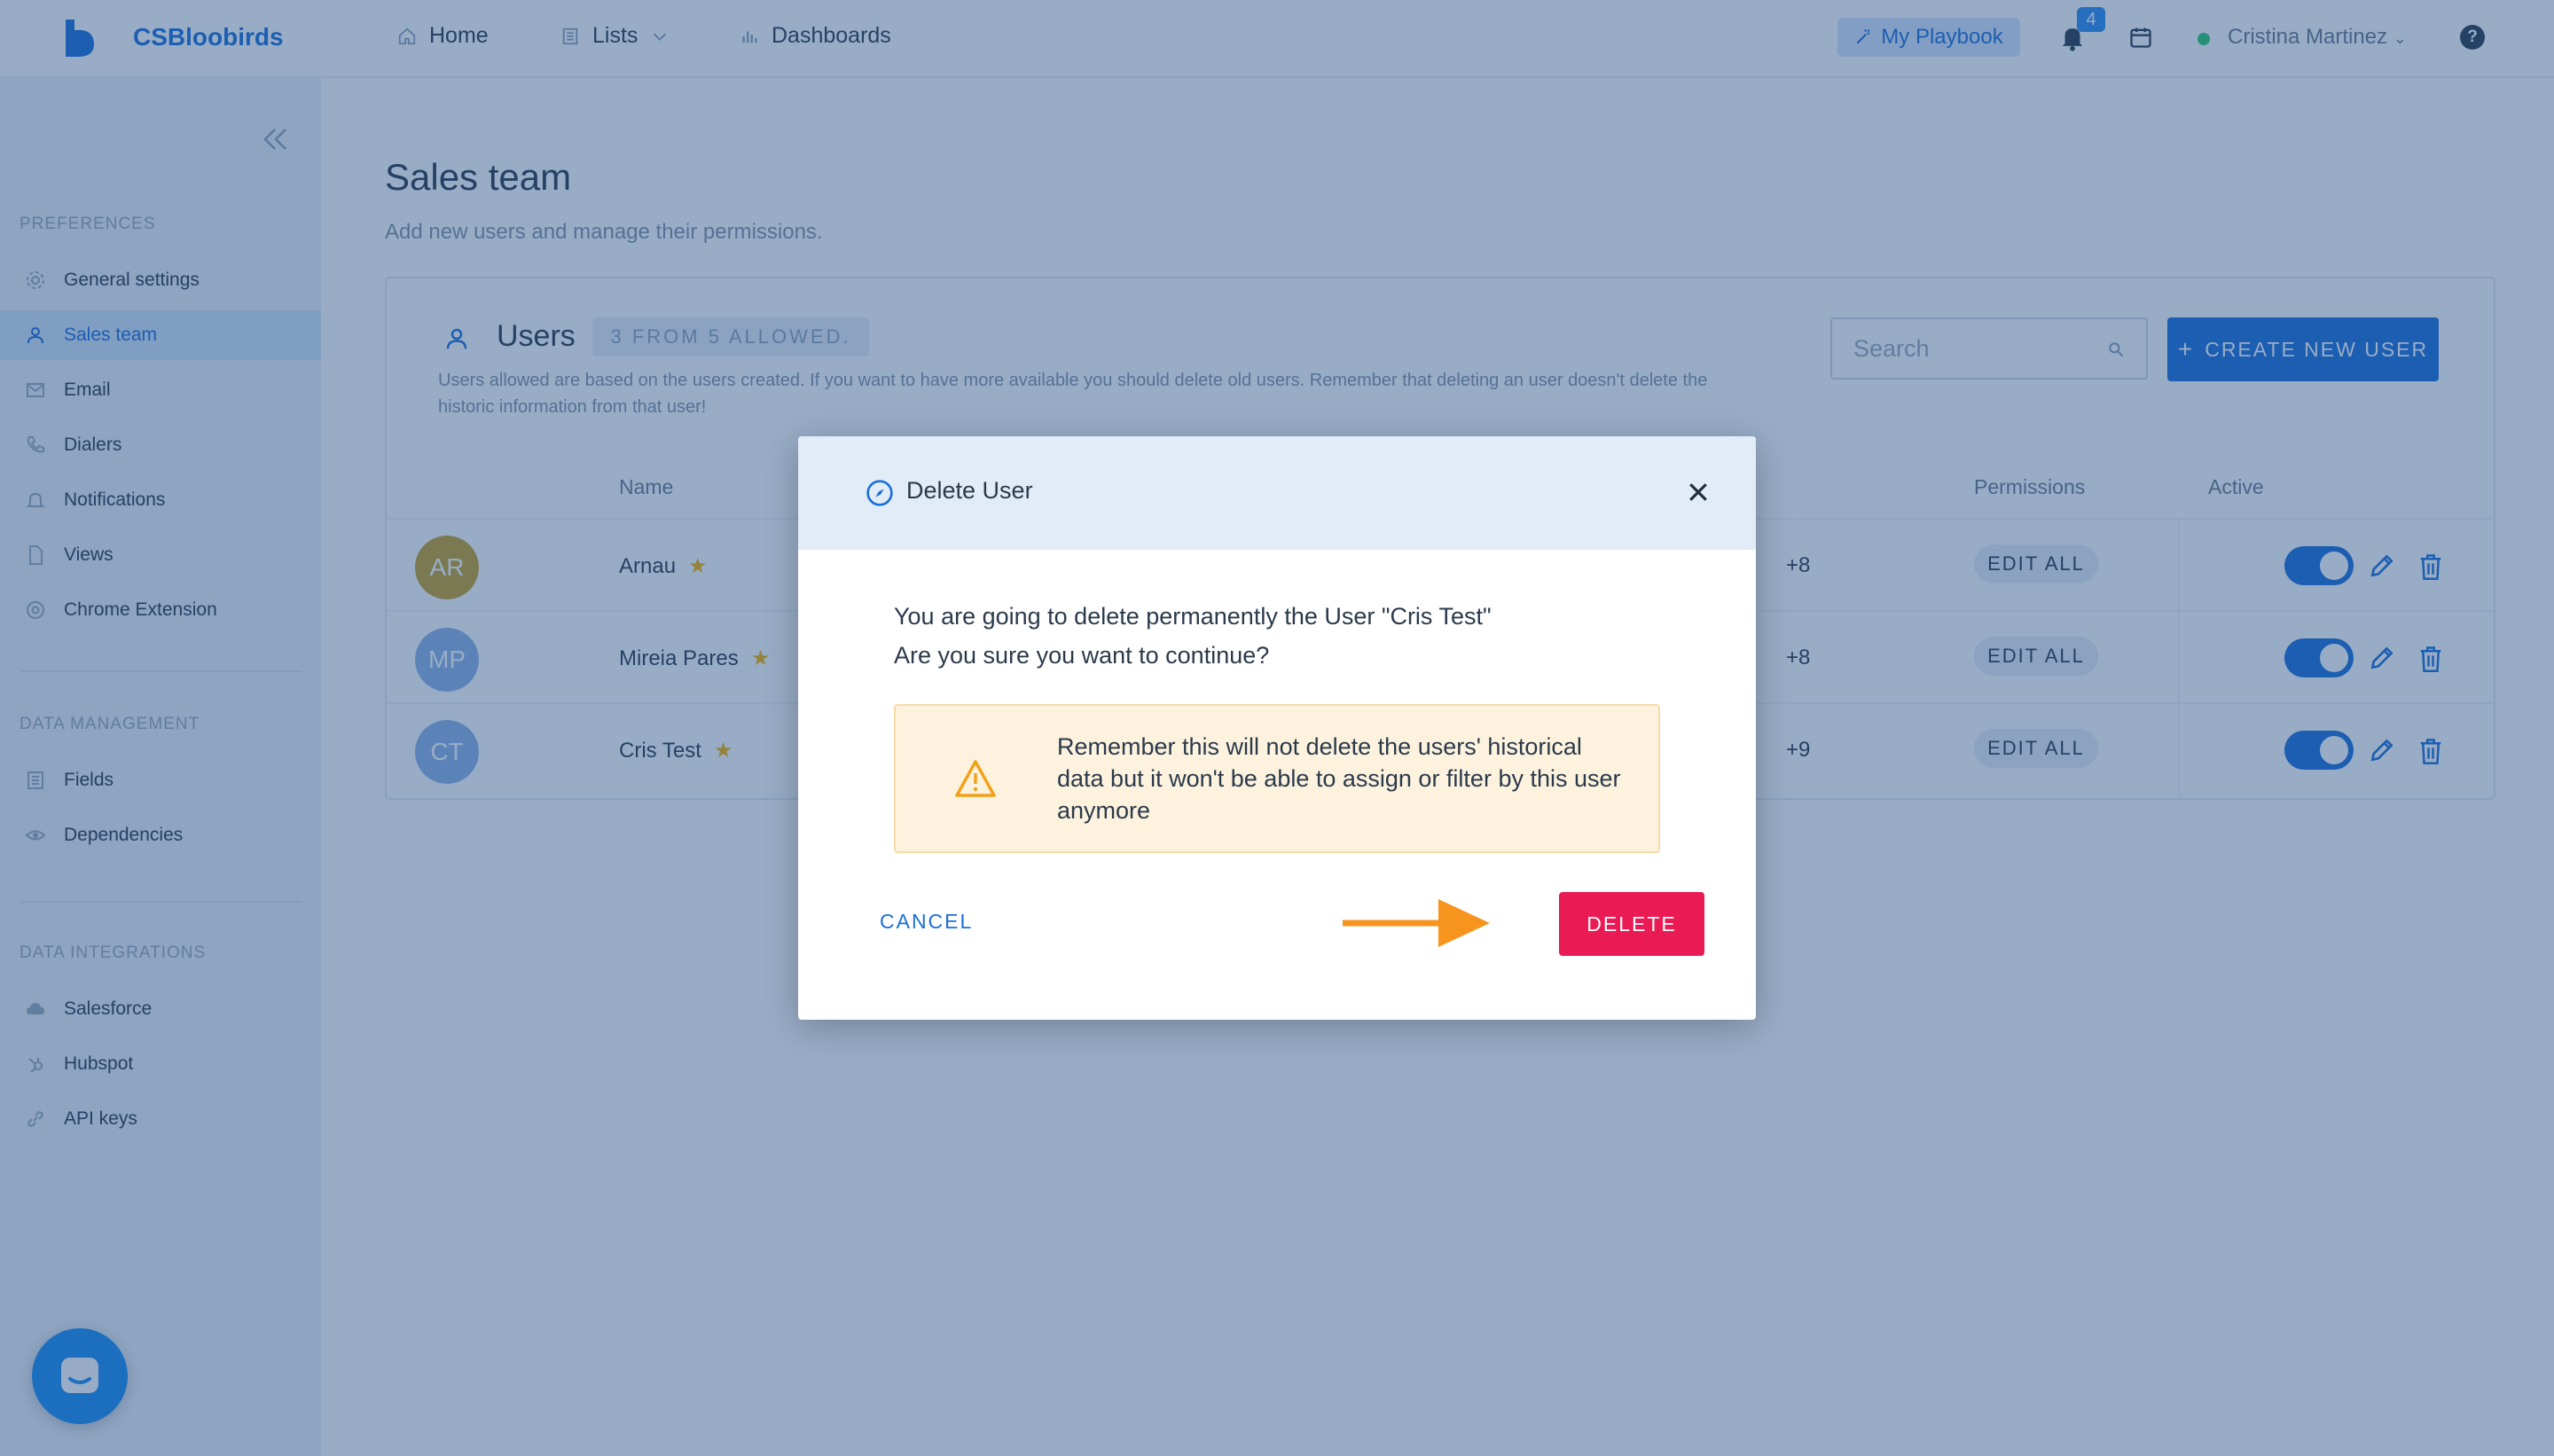  I want to click on delete-button: DELETE, so click(1631, 924).